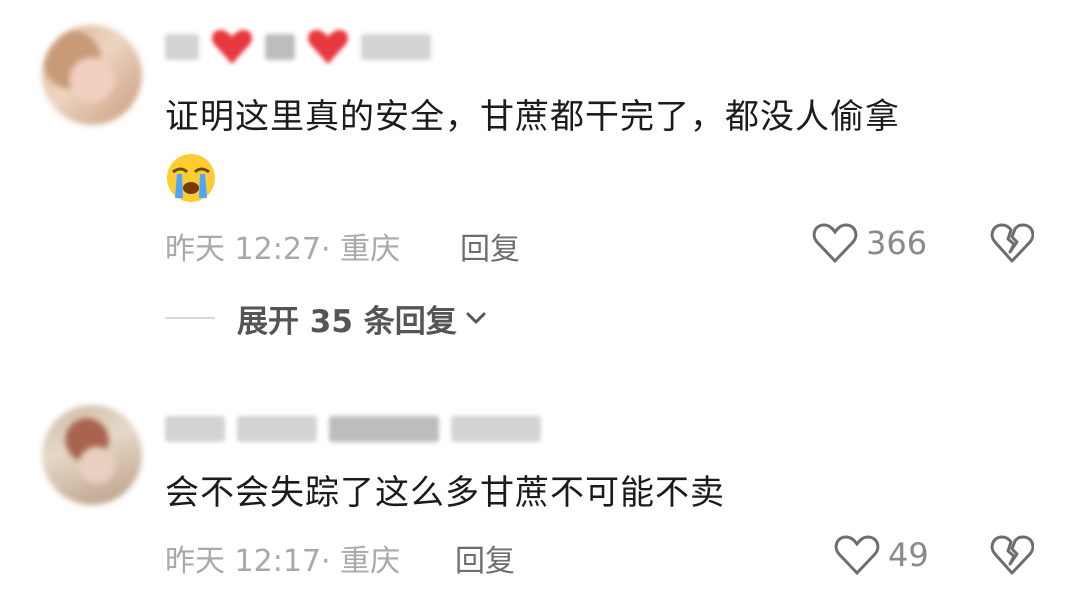  Describe the element at coordinates (283, 561) in the screenshot. I see `time-location: 昨天 12:17· 重庆` at that location.